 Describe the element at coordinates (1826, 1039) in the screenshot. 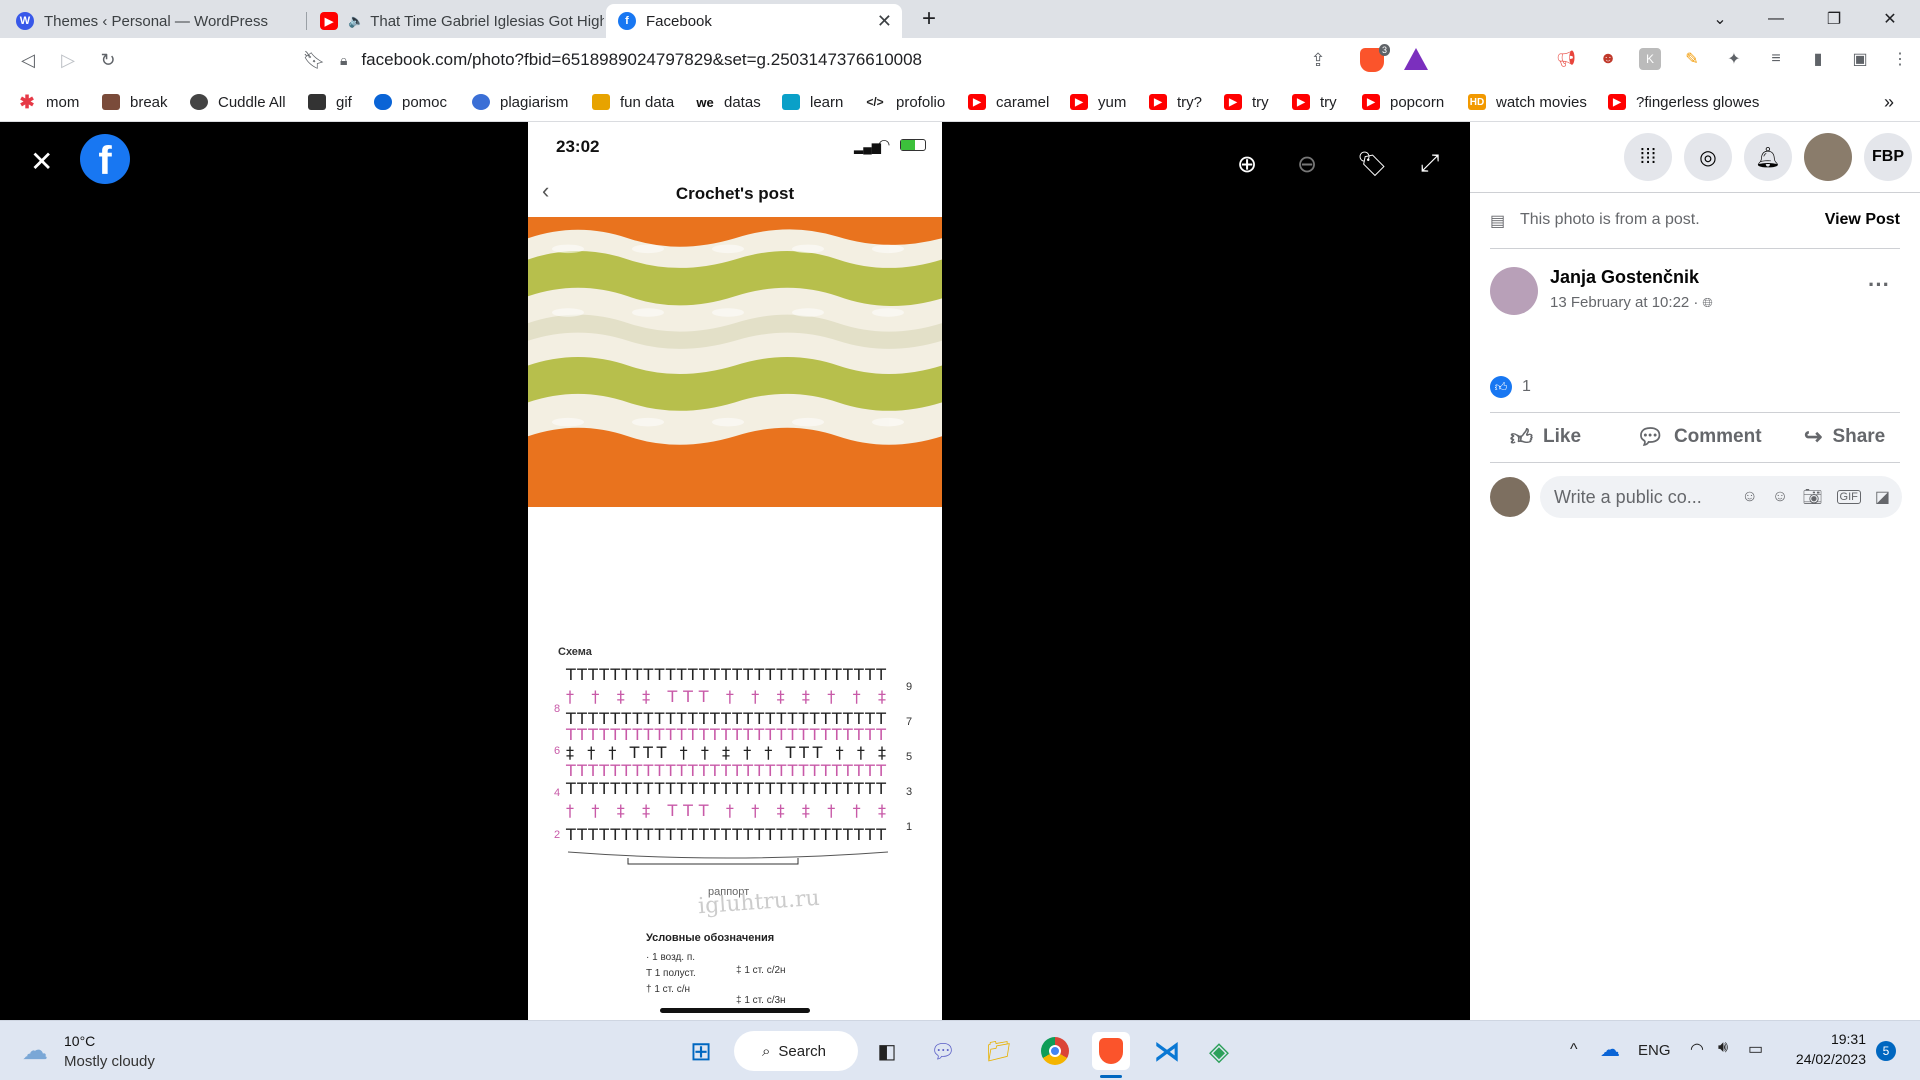

I see `clock-time: 19:31` at that location.